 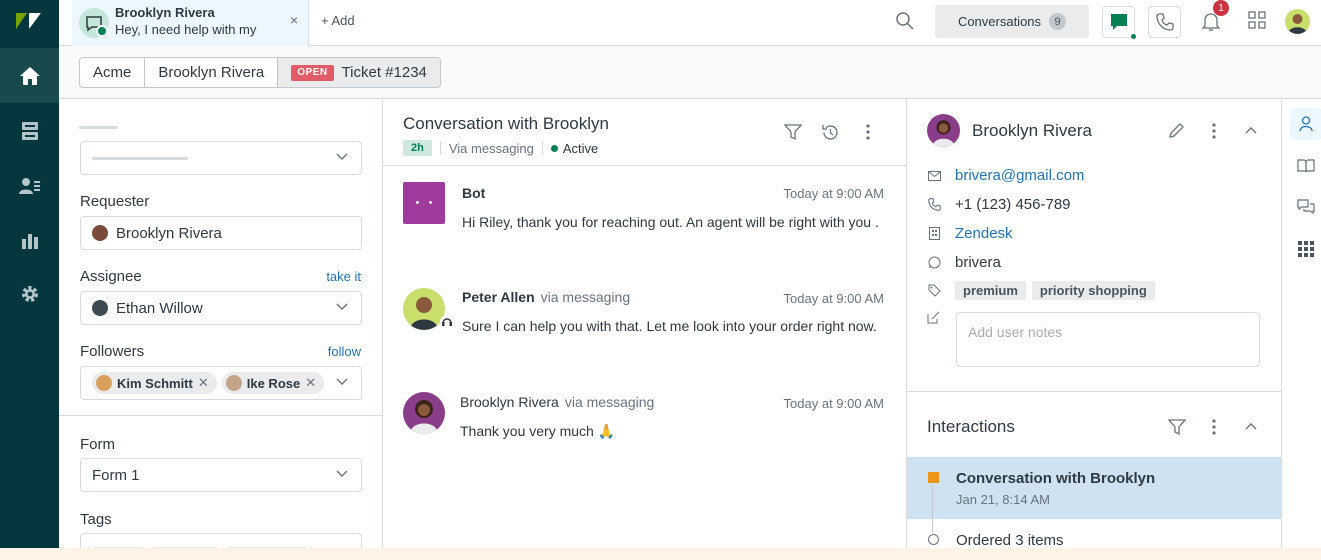 What do you see at coordinates (1221, 8) in the screenshot?
I see `notifications-count-badge: 1` at bounding box center [1221, 8].